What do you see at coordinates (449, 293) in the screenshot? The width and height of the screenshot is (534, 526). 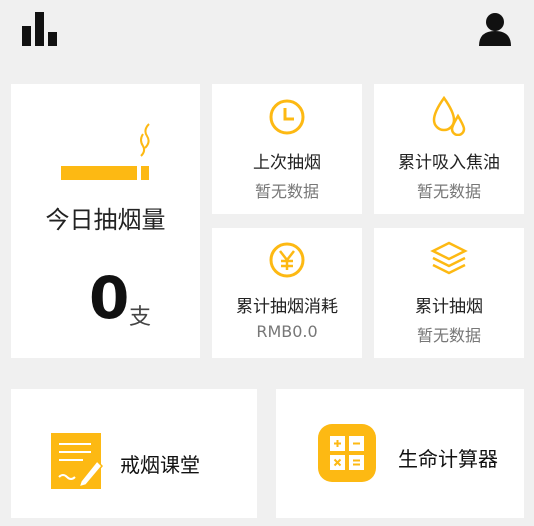 I see `total-smoked-card: 累计抽烟 暂无数据` at bounding box center [449, 293].